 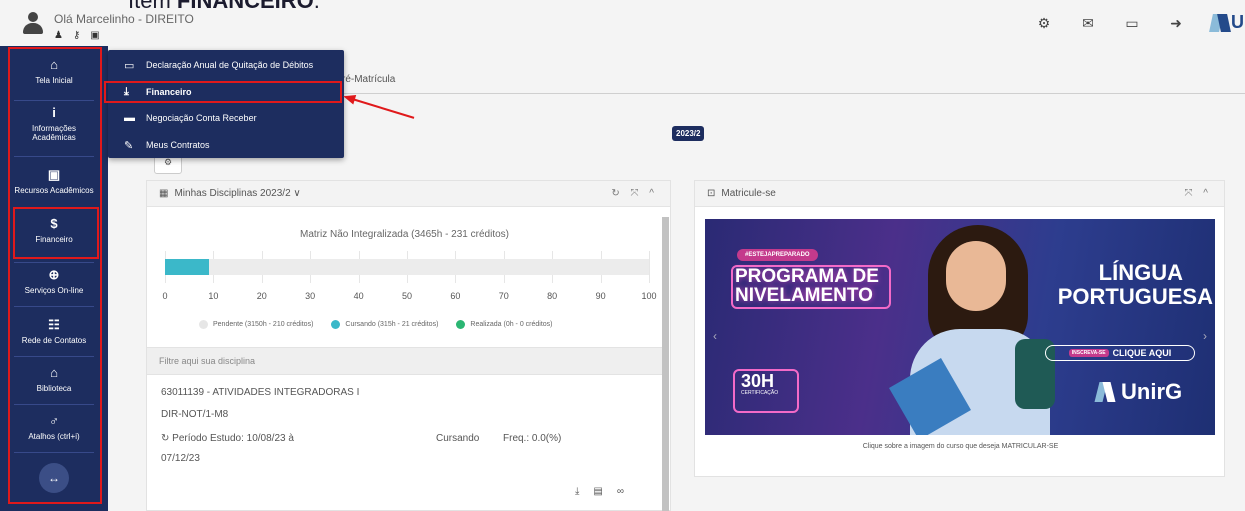 I want to click on legend-dot-pendente, so click(x=203, y=324).